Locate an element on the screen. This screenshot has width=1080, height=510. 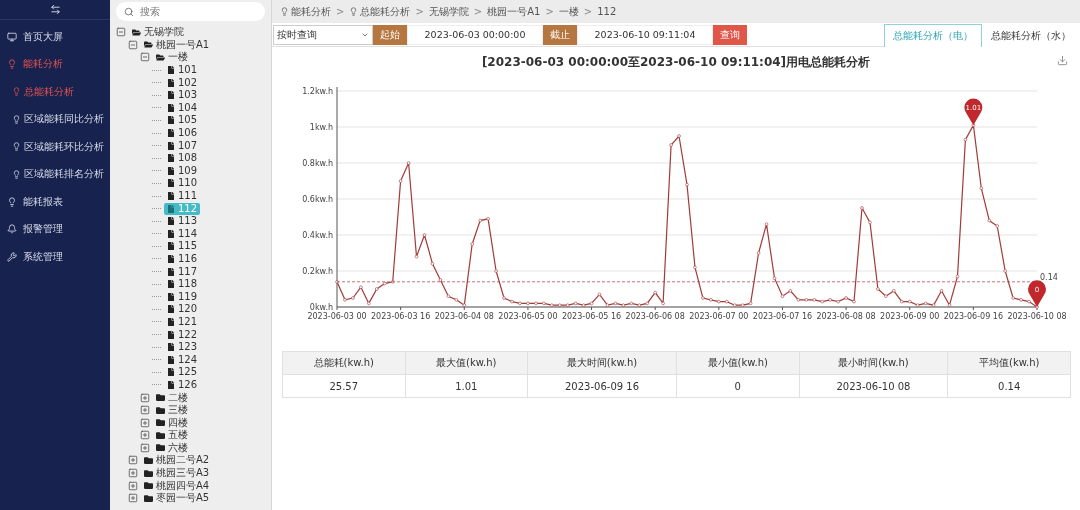
table-cell: 0.14 is located at coordinates (1009, 386).